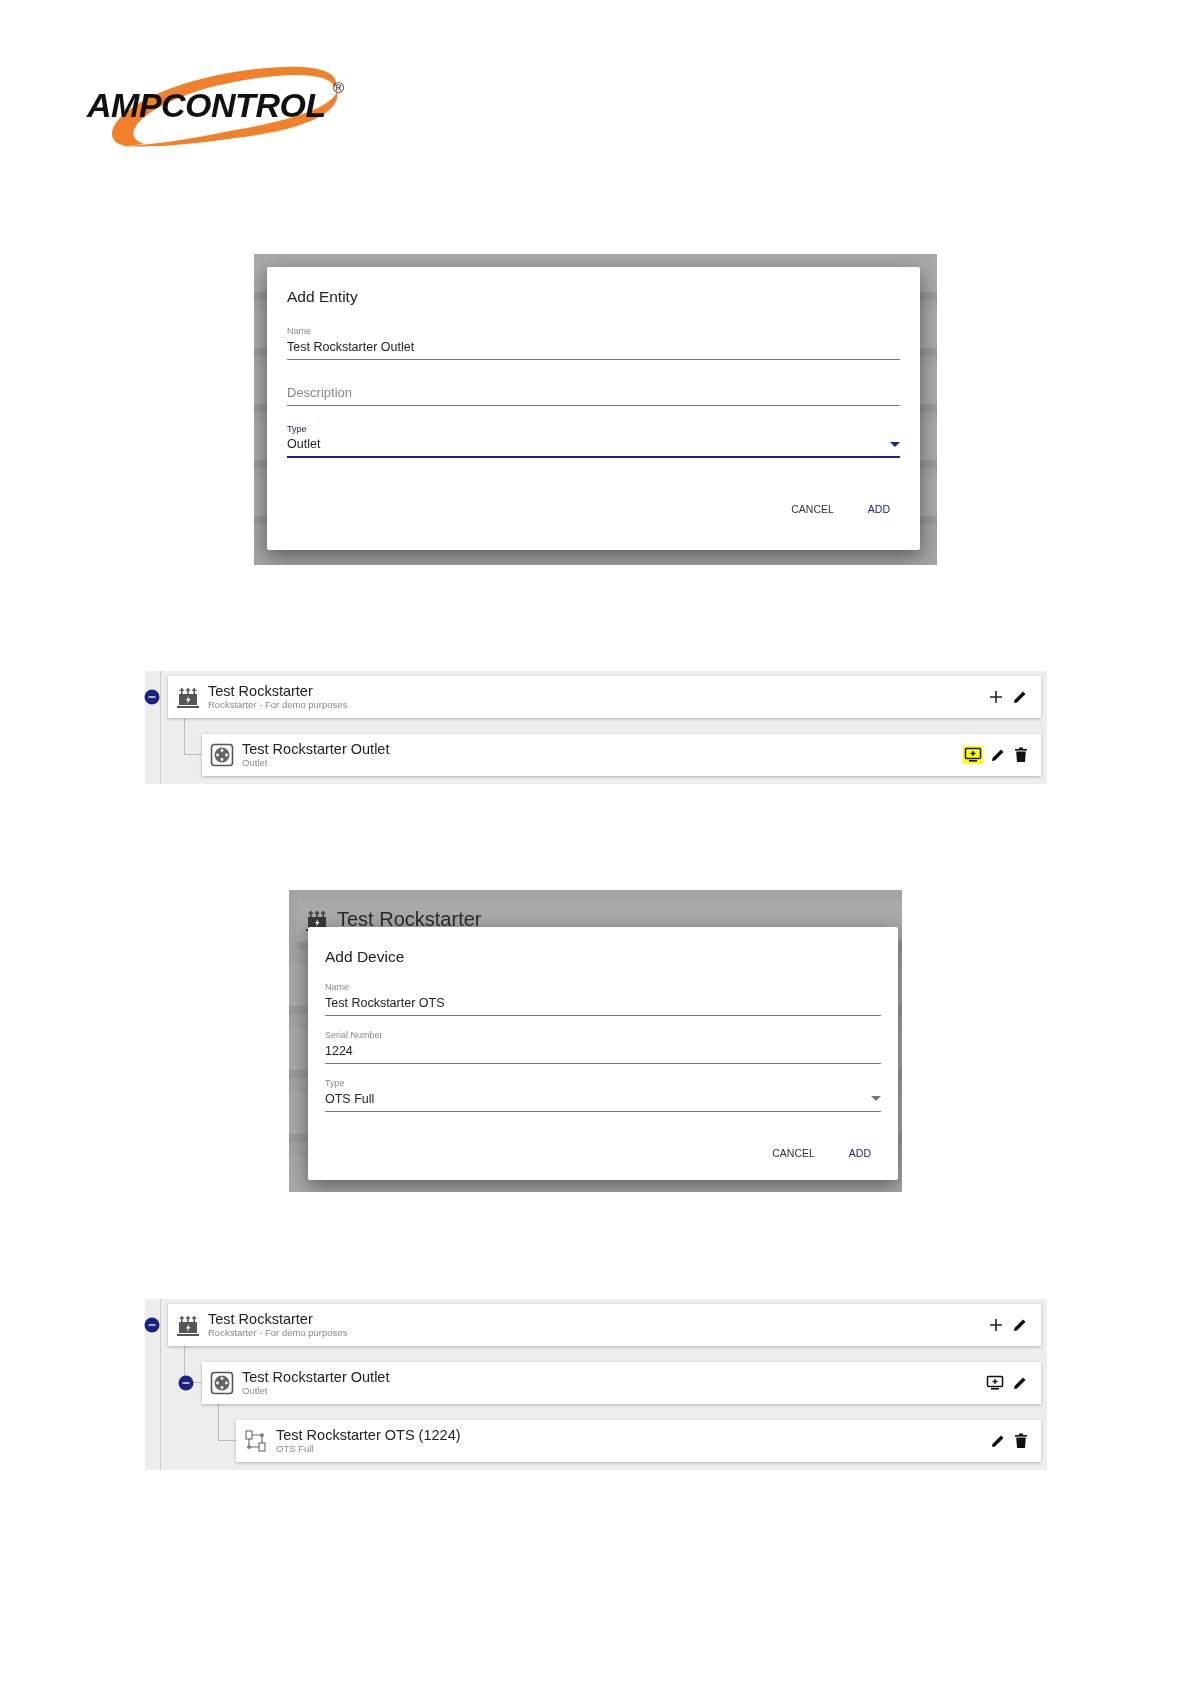 The width and height of the screenshot is (1192, 1685). I want to click on item-title: Test Rockstarter OTS (1224), so click(368, 1435).